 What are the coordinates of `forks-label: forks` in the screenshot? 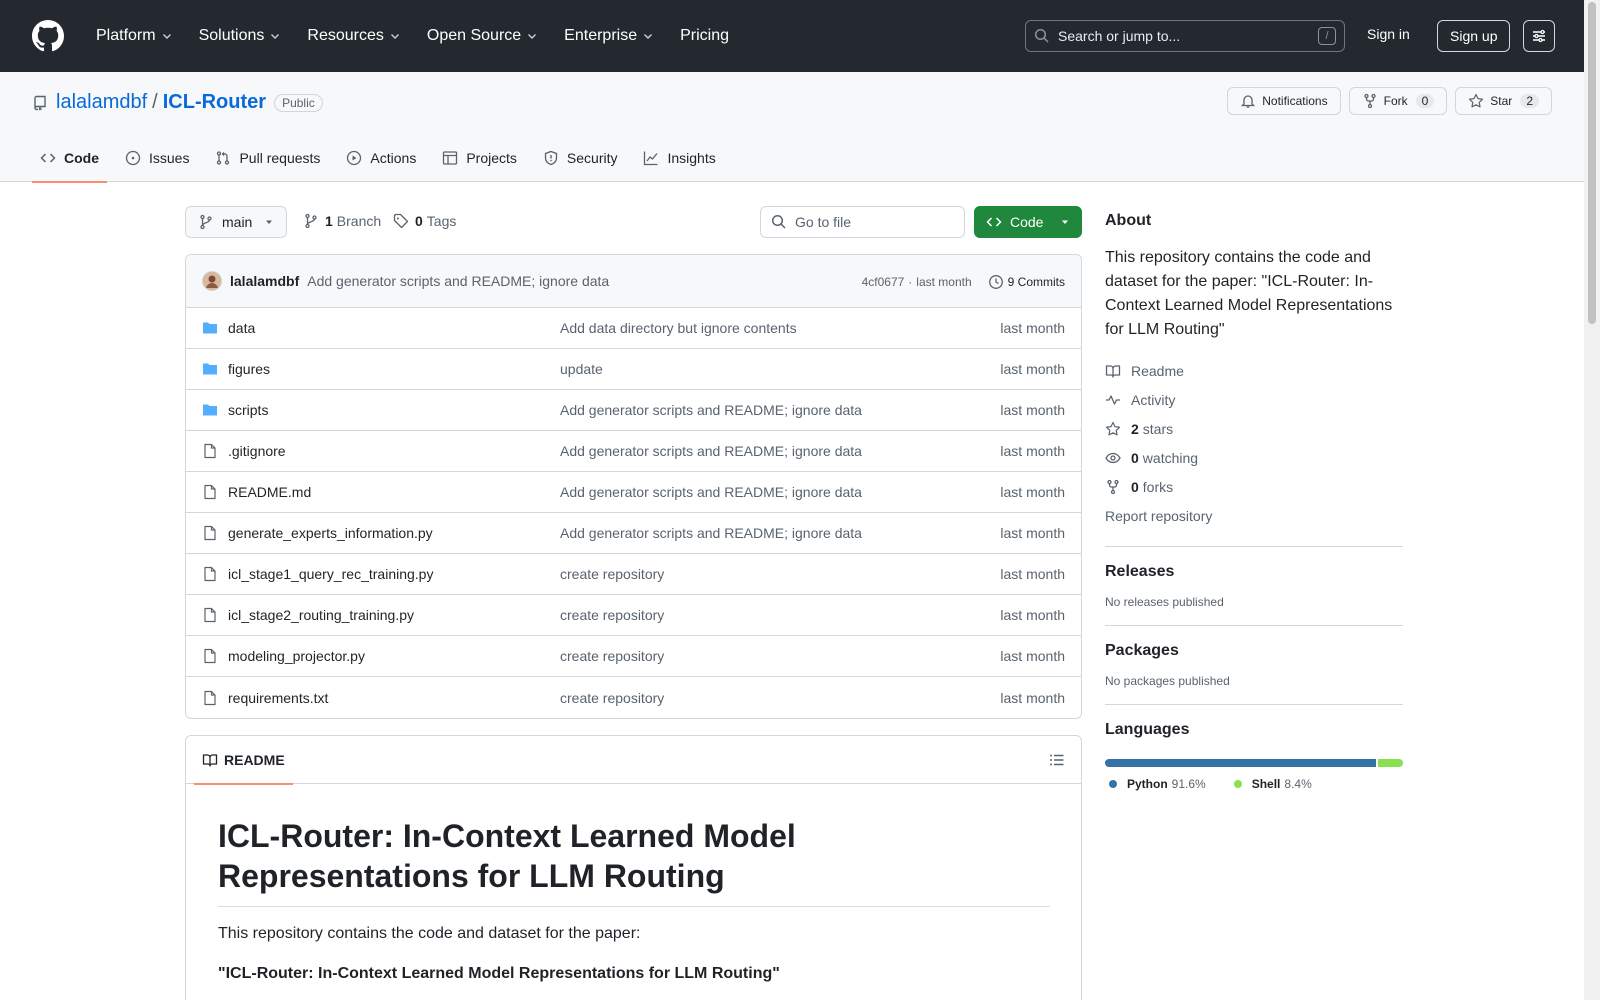 It's located at (1158, 486).